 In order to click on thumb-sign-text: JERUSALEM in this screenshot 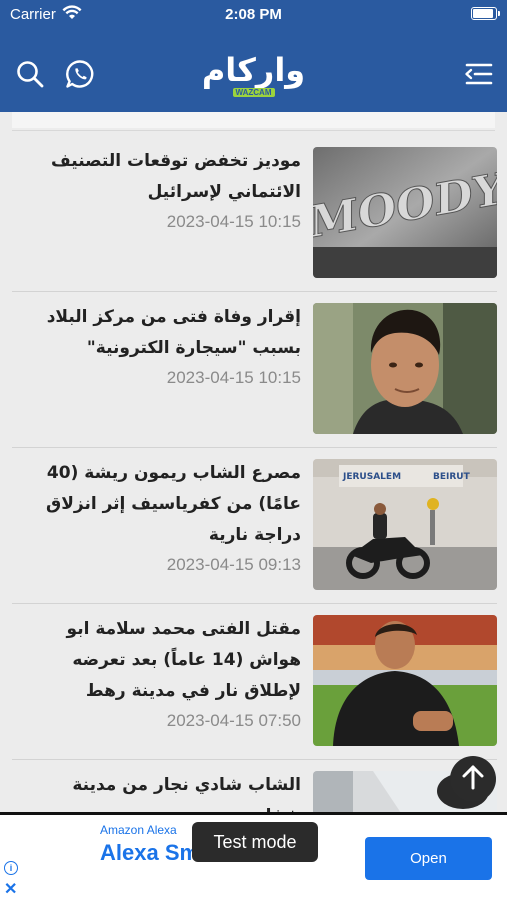, I will do `click(371, 477)`.